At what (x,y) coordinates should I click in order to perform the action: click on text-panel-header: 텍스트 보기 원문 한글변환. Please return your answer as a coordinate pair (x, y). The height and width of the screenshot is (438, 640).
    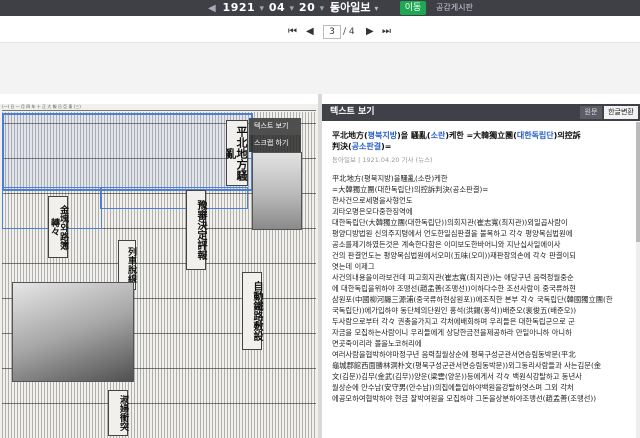
    Looking at the image, I should click on (481, 112).